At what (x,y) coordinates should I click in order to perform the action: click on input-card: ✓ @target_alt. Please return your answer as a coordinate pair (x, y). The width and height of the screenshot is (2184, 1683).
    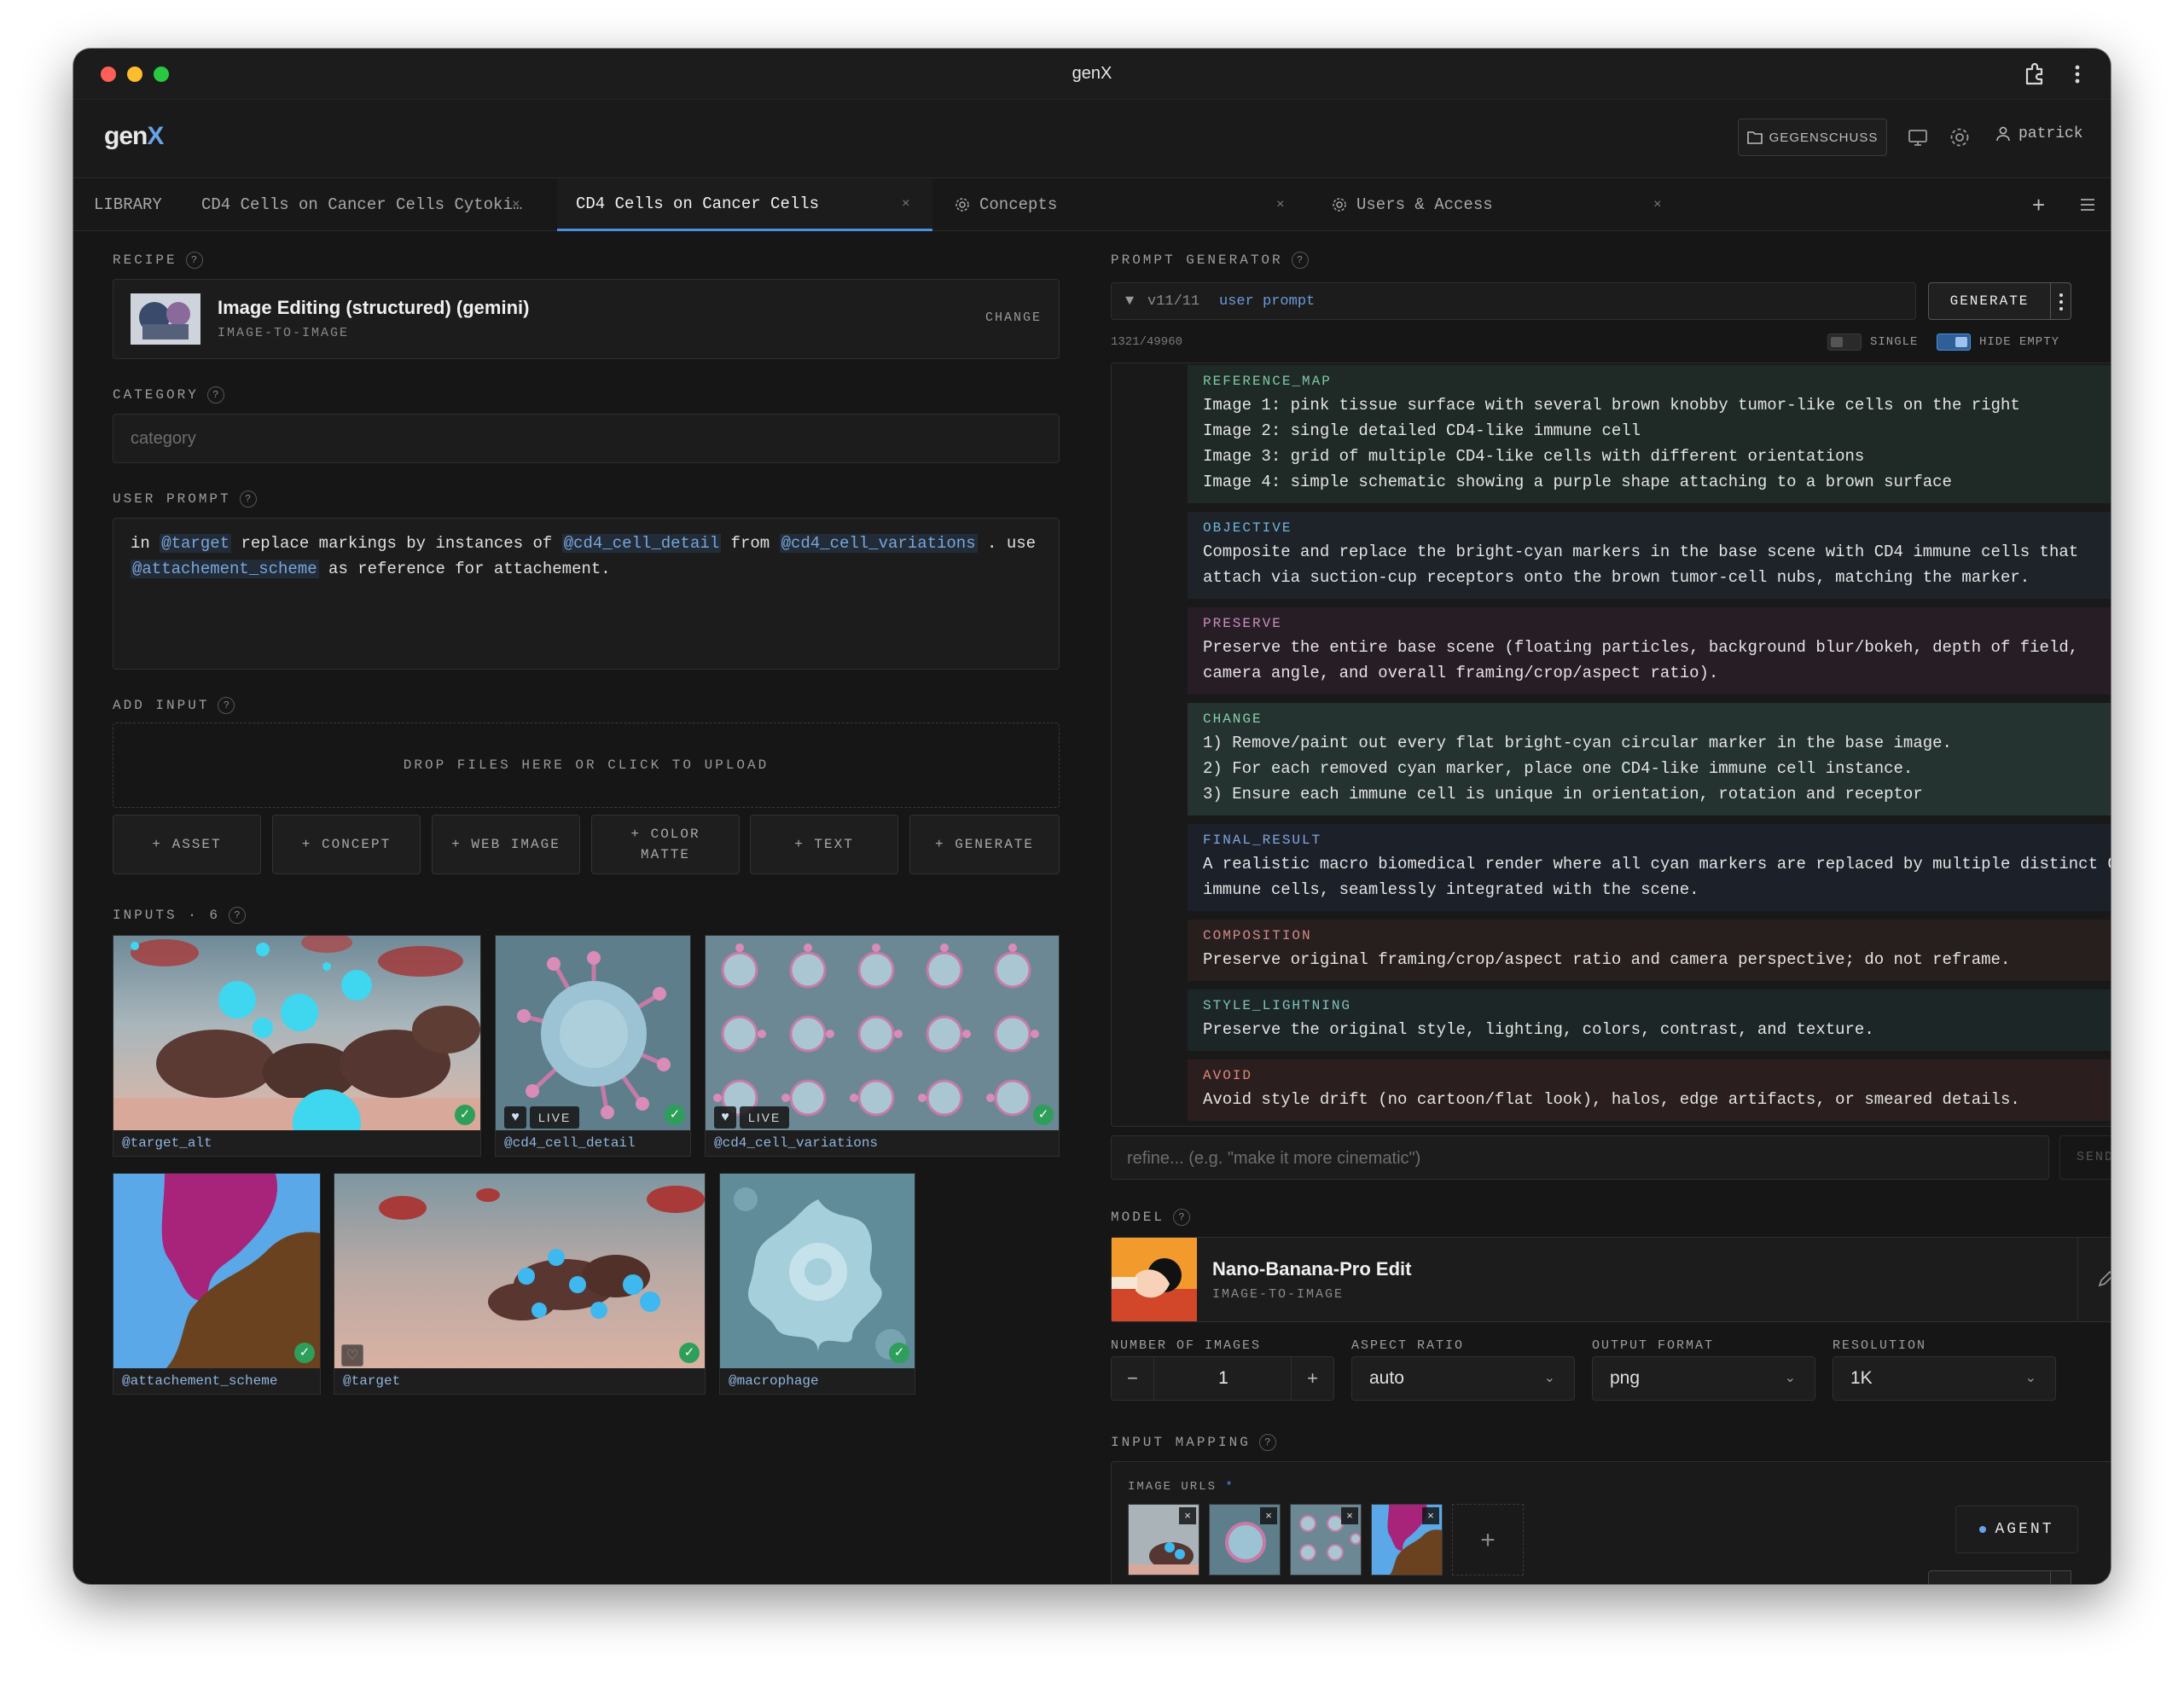
    Looking at the image, I should click on (297, 1046).